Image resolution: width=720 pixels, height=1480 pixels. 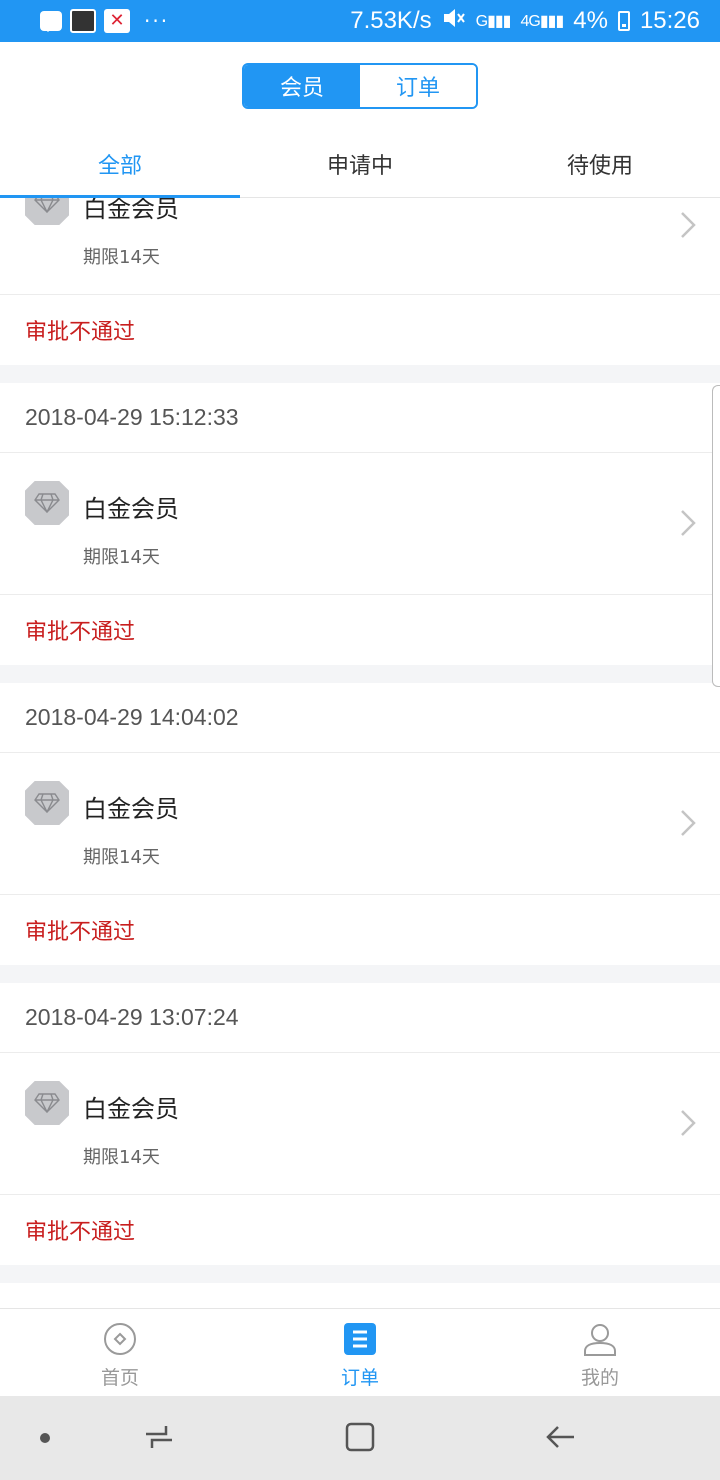 What do you see at coordinates (120, 164) in the screenshot?
I see `tab-all: 全部` at bounding box center [120, 164].